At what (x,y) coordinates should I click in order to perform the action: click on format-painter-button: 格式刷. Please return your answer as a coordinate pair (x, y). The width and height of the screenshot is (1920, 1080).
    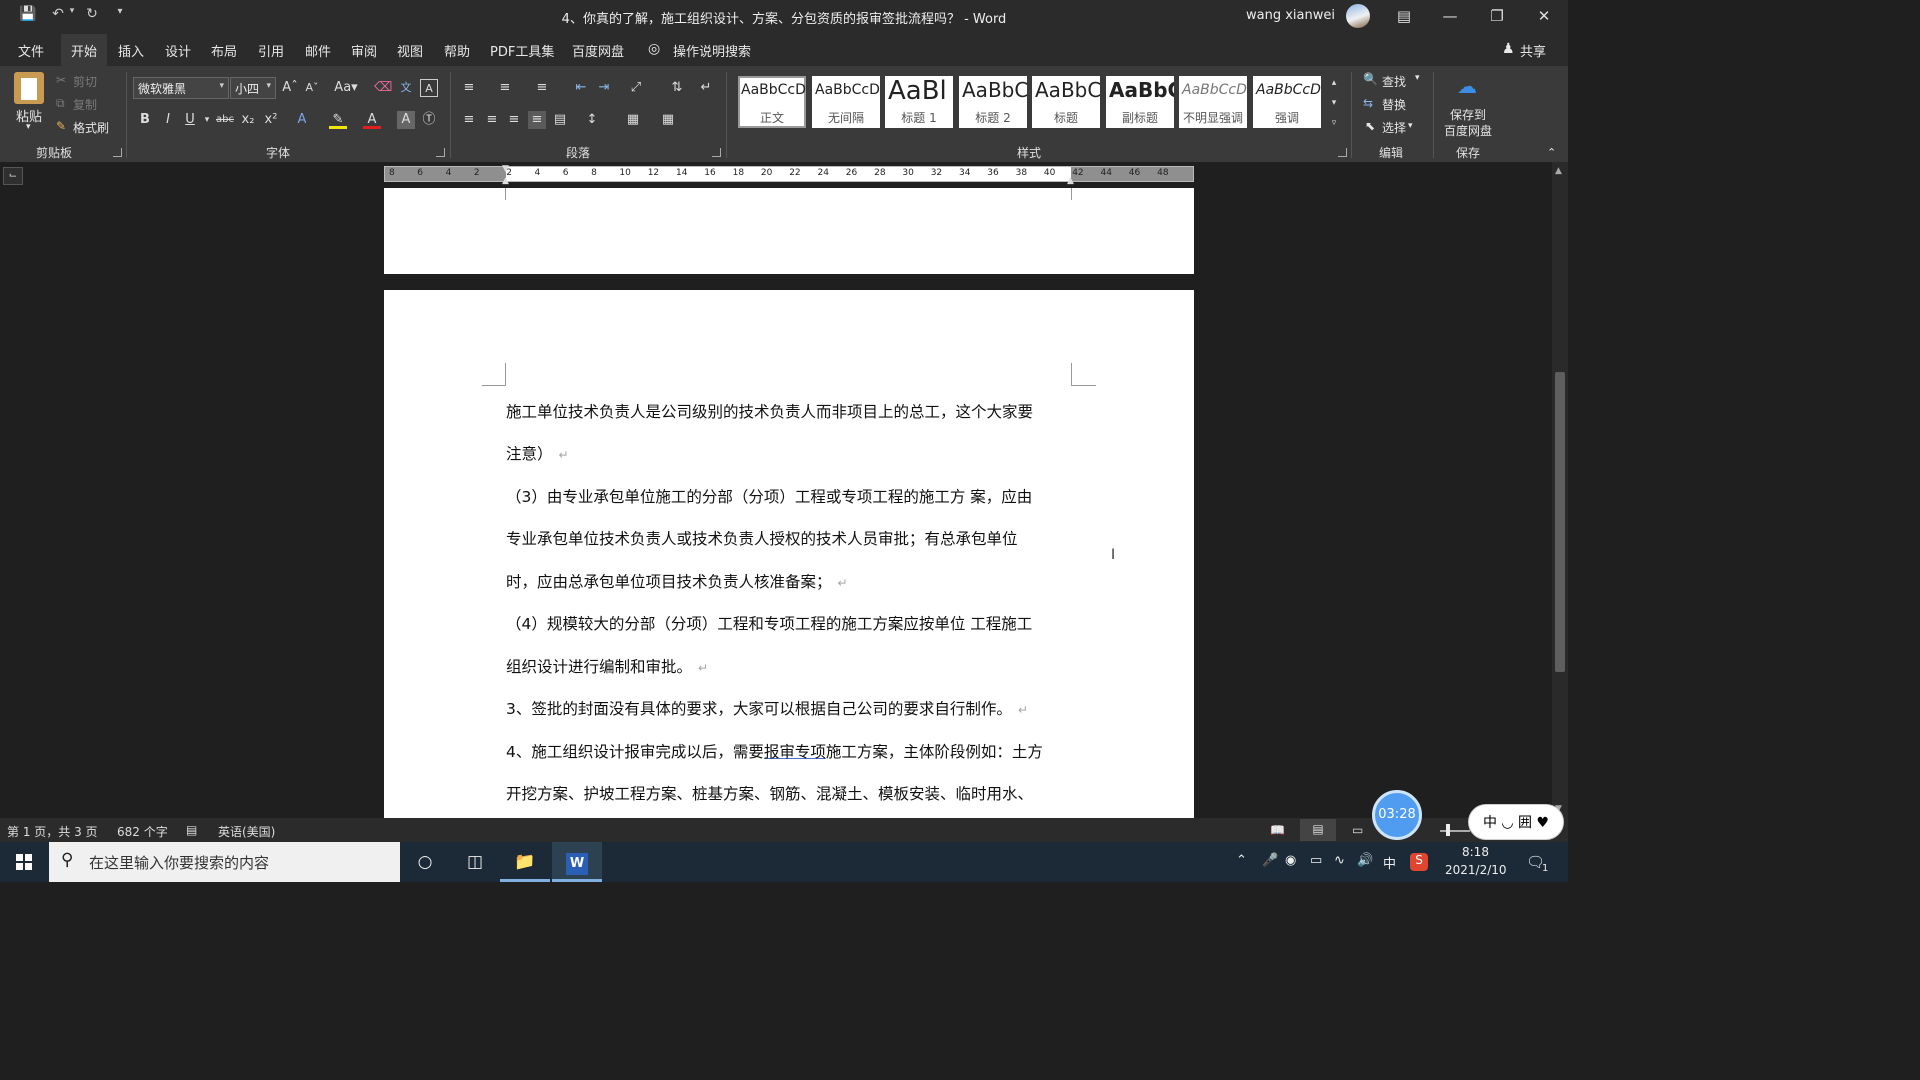
    Looking at the image, I should click on (91, 127).